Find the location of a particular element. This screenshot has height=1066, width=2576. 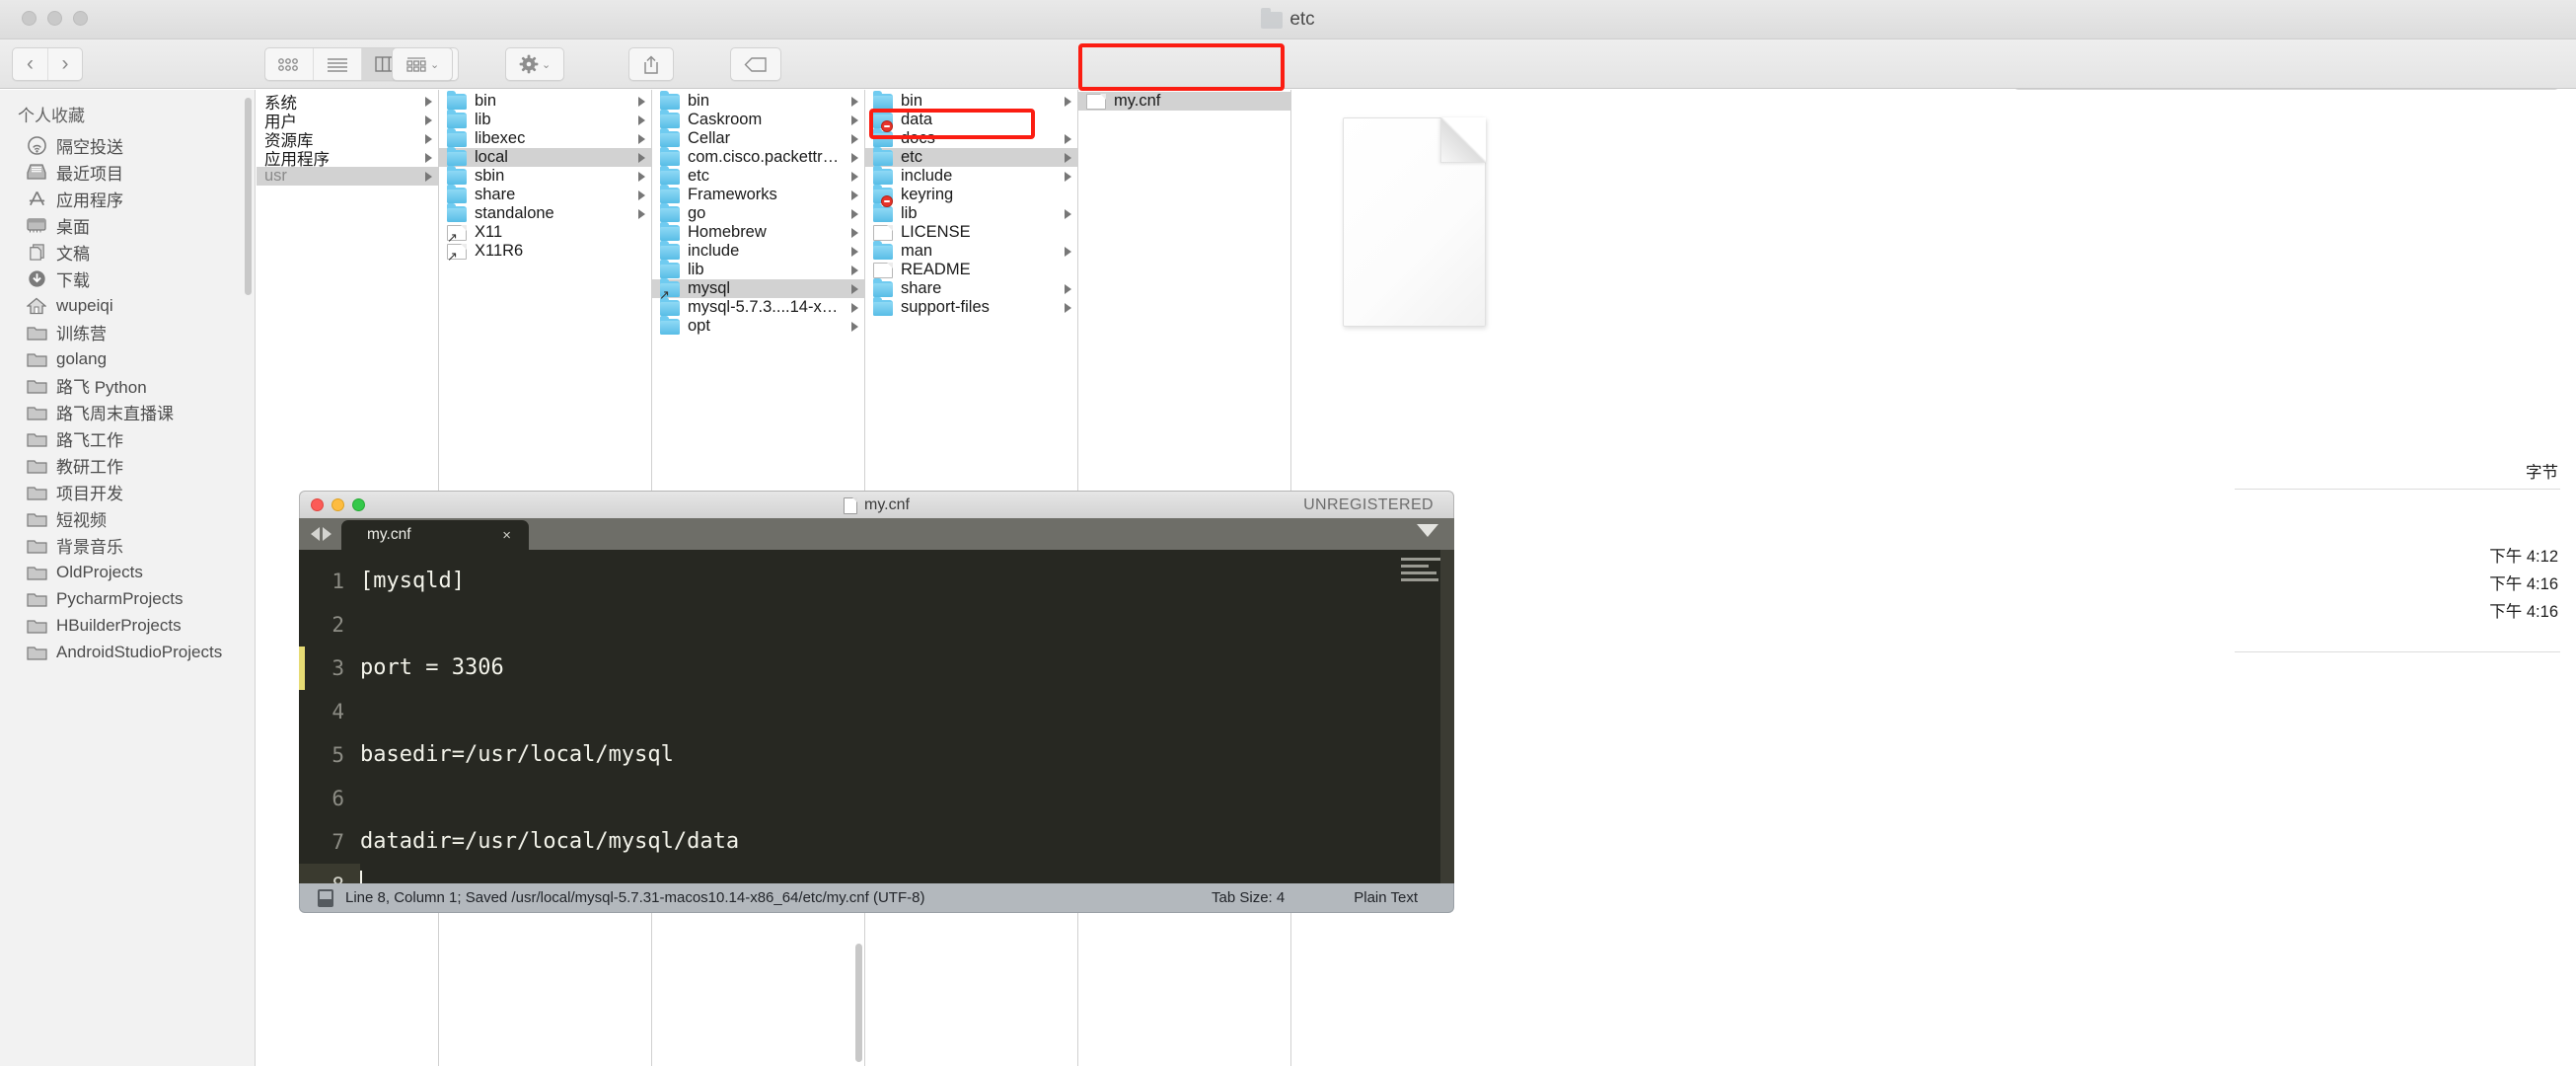

column-item-readme: README is located at coordinates (971, 270).